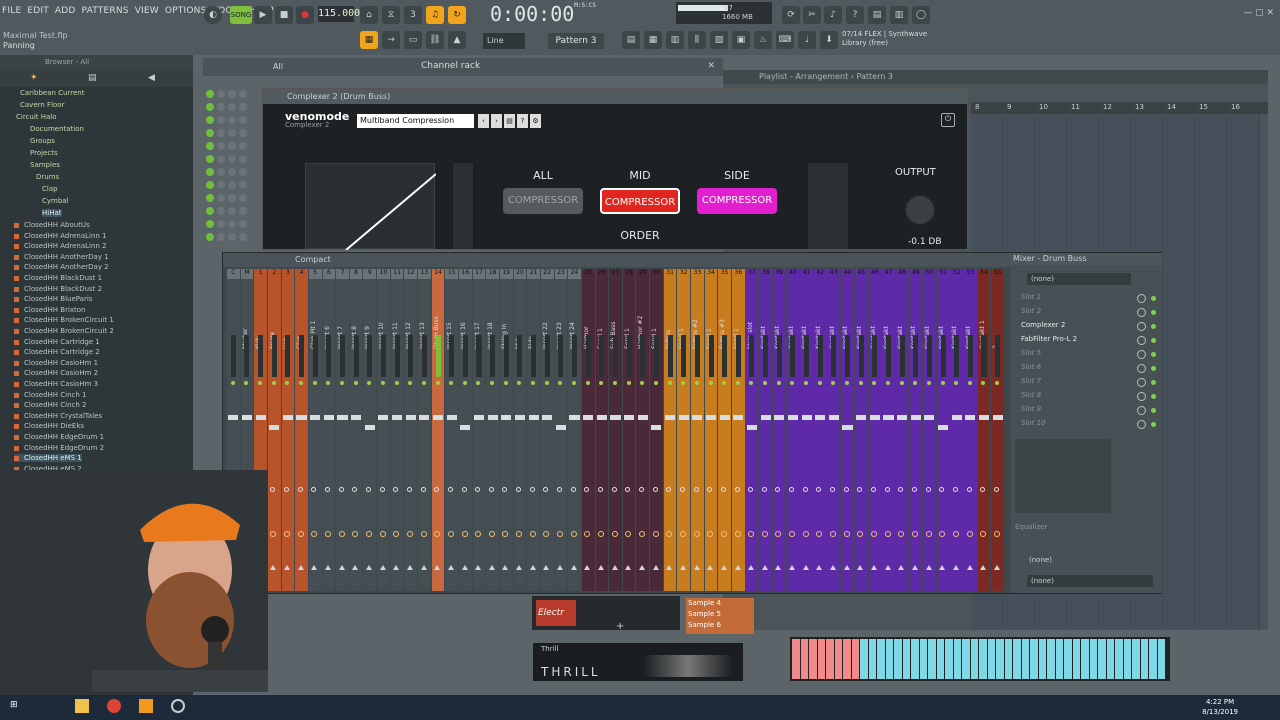 Image resolution: width=1280 pixels, height=720 pixels. Describe the element at coordinates (1079, 279) in the screenshot. I see `input-select: (none)` at that location.